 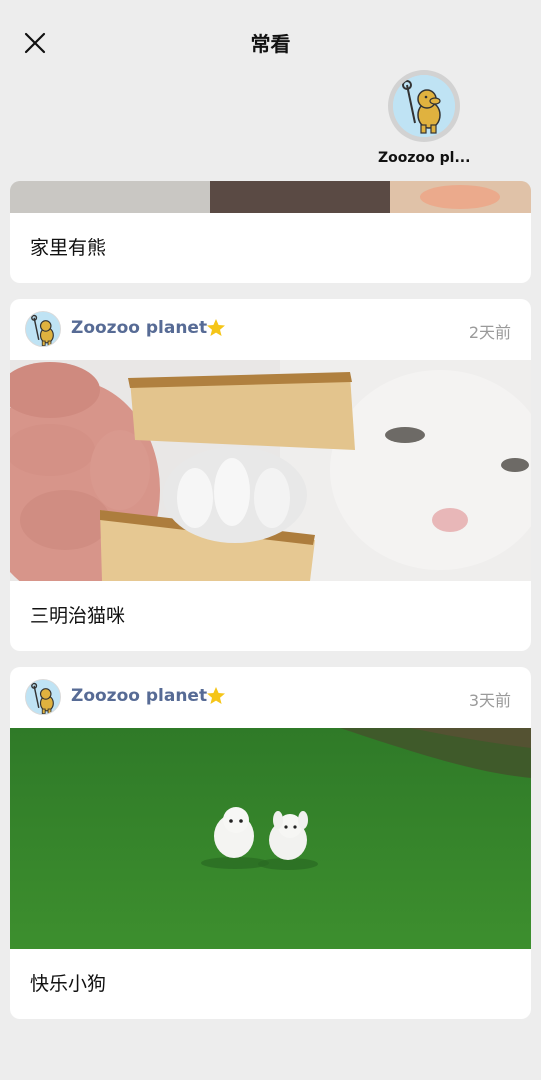 What do you see at coordinates (270, 697) in the screenshot?
I see `card-header: Zoozoo planet 3天前` at bounding box center [270, 697].